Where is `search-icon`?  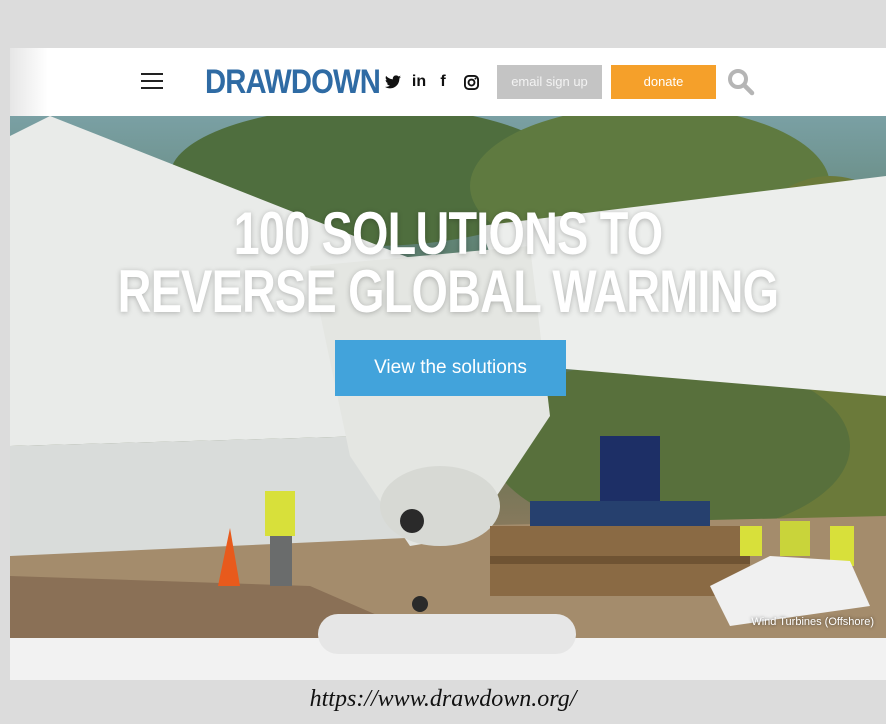
search-icon is located at coordinates (741, 82).